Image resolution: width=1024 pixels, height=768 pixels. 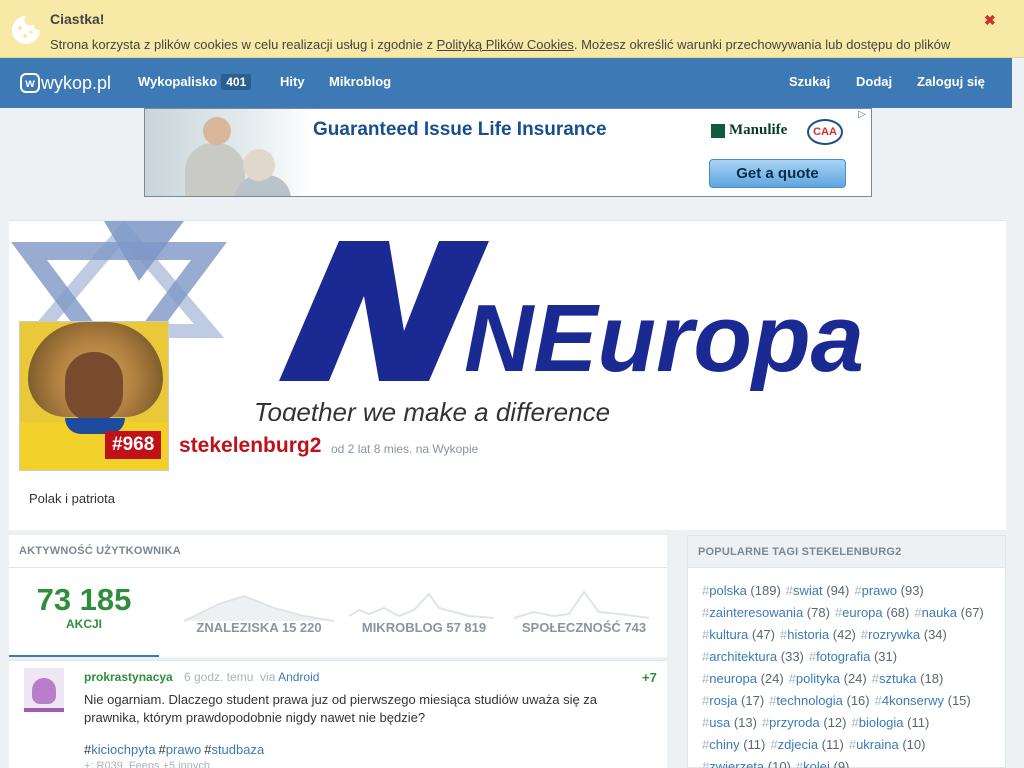 What do you see at coordinates (162, 749) in the screenshot?
I see `hash-sign: #` at bounding box center [162, 749].